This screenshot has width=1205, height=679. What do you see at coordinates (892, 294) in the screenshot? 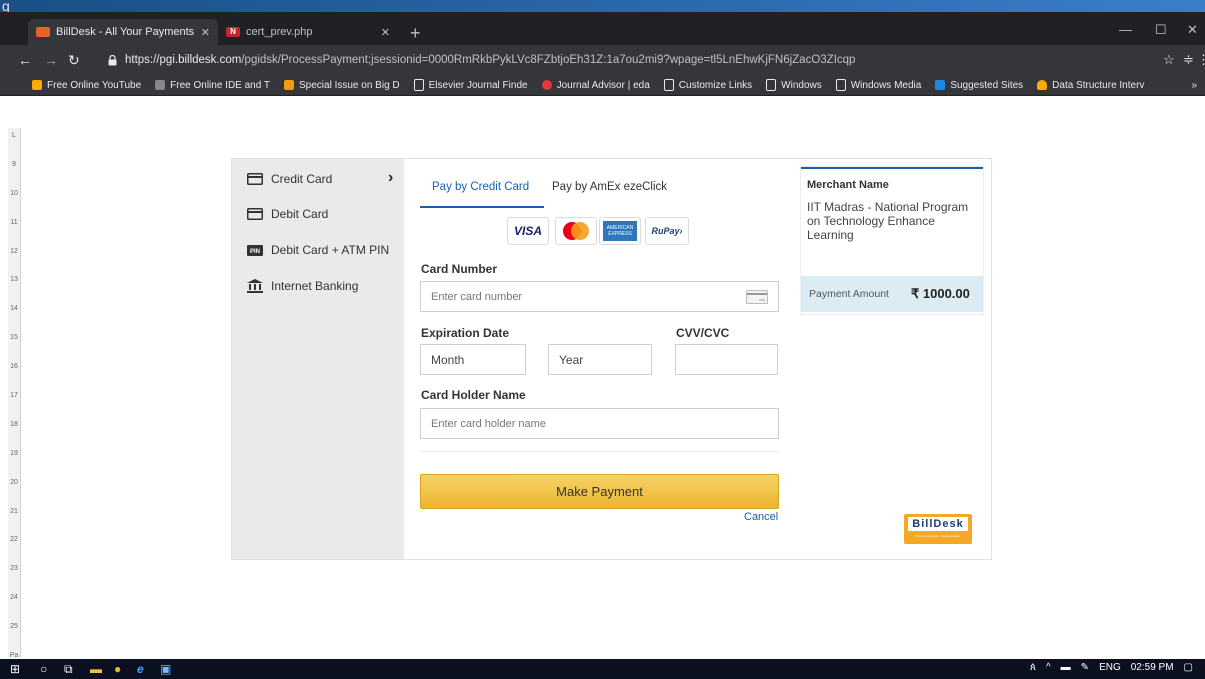
I see `payment-amount-bar: Payment Amount ₹ 1000.00` at bounding box center [892, 294].